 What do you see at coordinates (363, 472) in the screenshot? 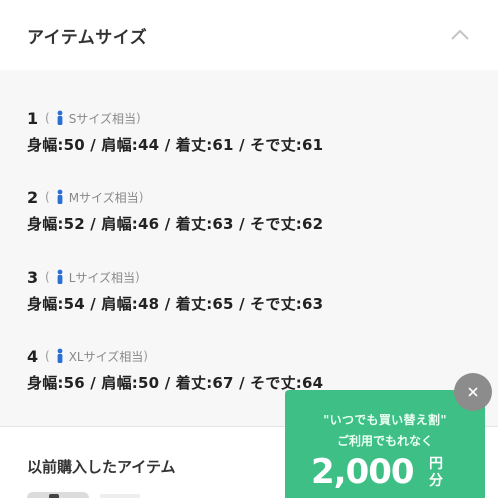
I see `promo-amount: 2,000` at bounding box center [363, 472].